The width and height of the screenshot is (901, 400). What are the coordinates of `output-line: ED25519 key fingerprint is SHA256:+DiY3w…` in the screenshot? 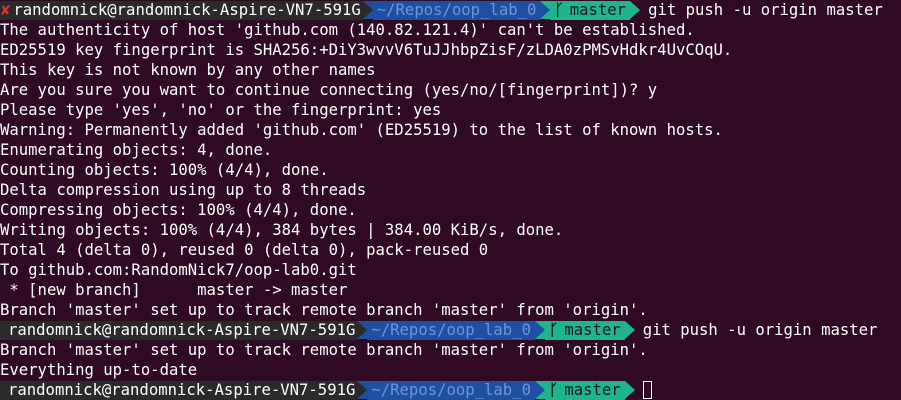 It's located at (366, 50).